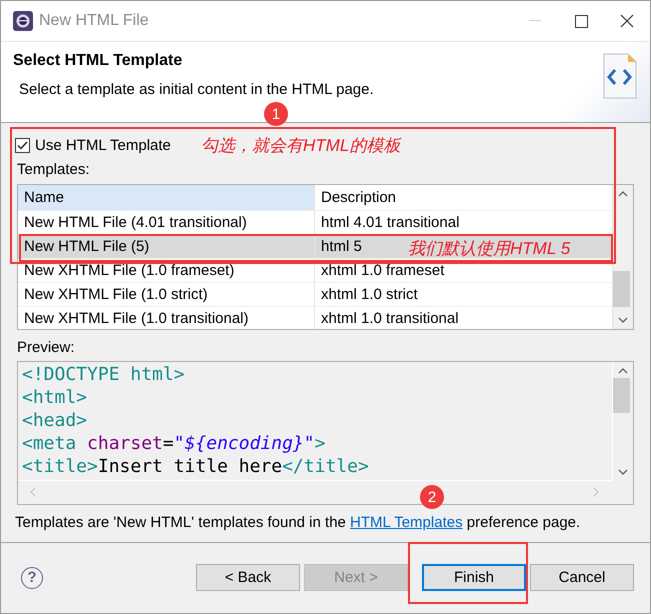 The width and height of the screenshot is (651, 614). I want to click on template-name: New HTML File (4.01 transitional), so click(135, 222).